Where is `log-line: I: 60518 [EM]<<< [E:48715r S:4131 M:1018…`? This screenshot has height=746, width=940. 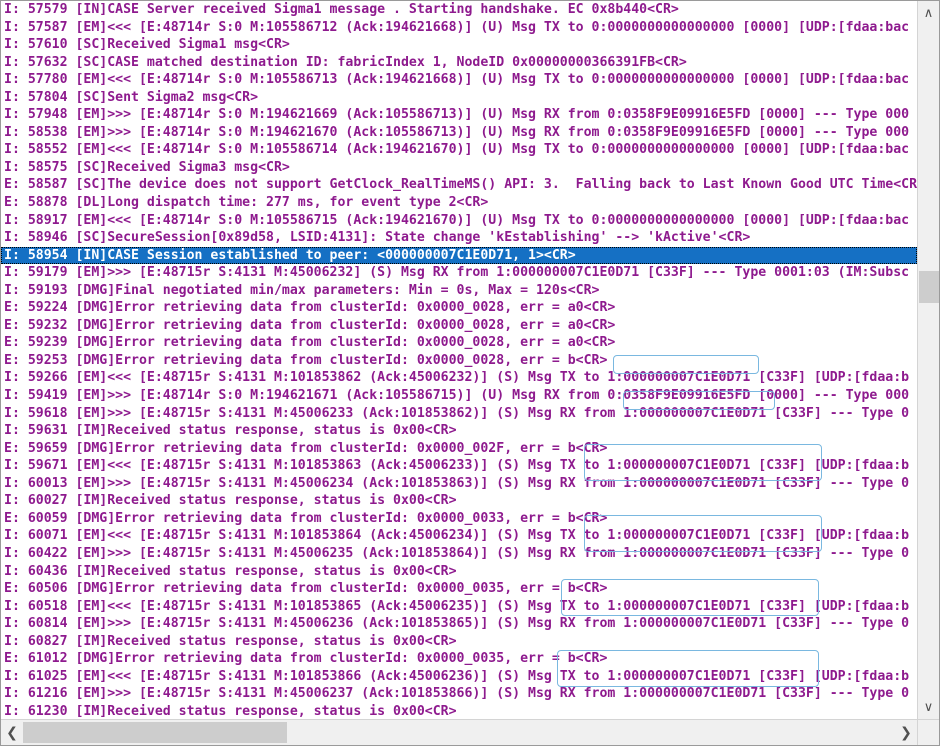 log-line: I: 60518 [EM]<<< [E:48715r S:4131 M:1018… is located at coordinates (459, 607).